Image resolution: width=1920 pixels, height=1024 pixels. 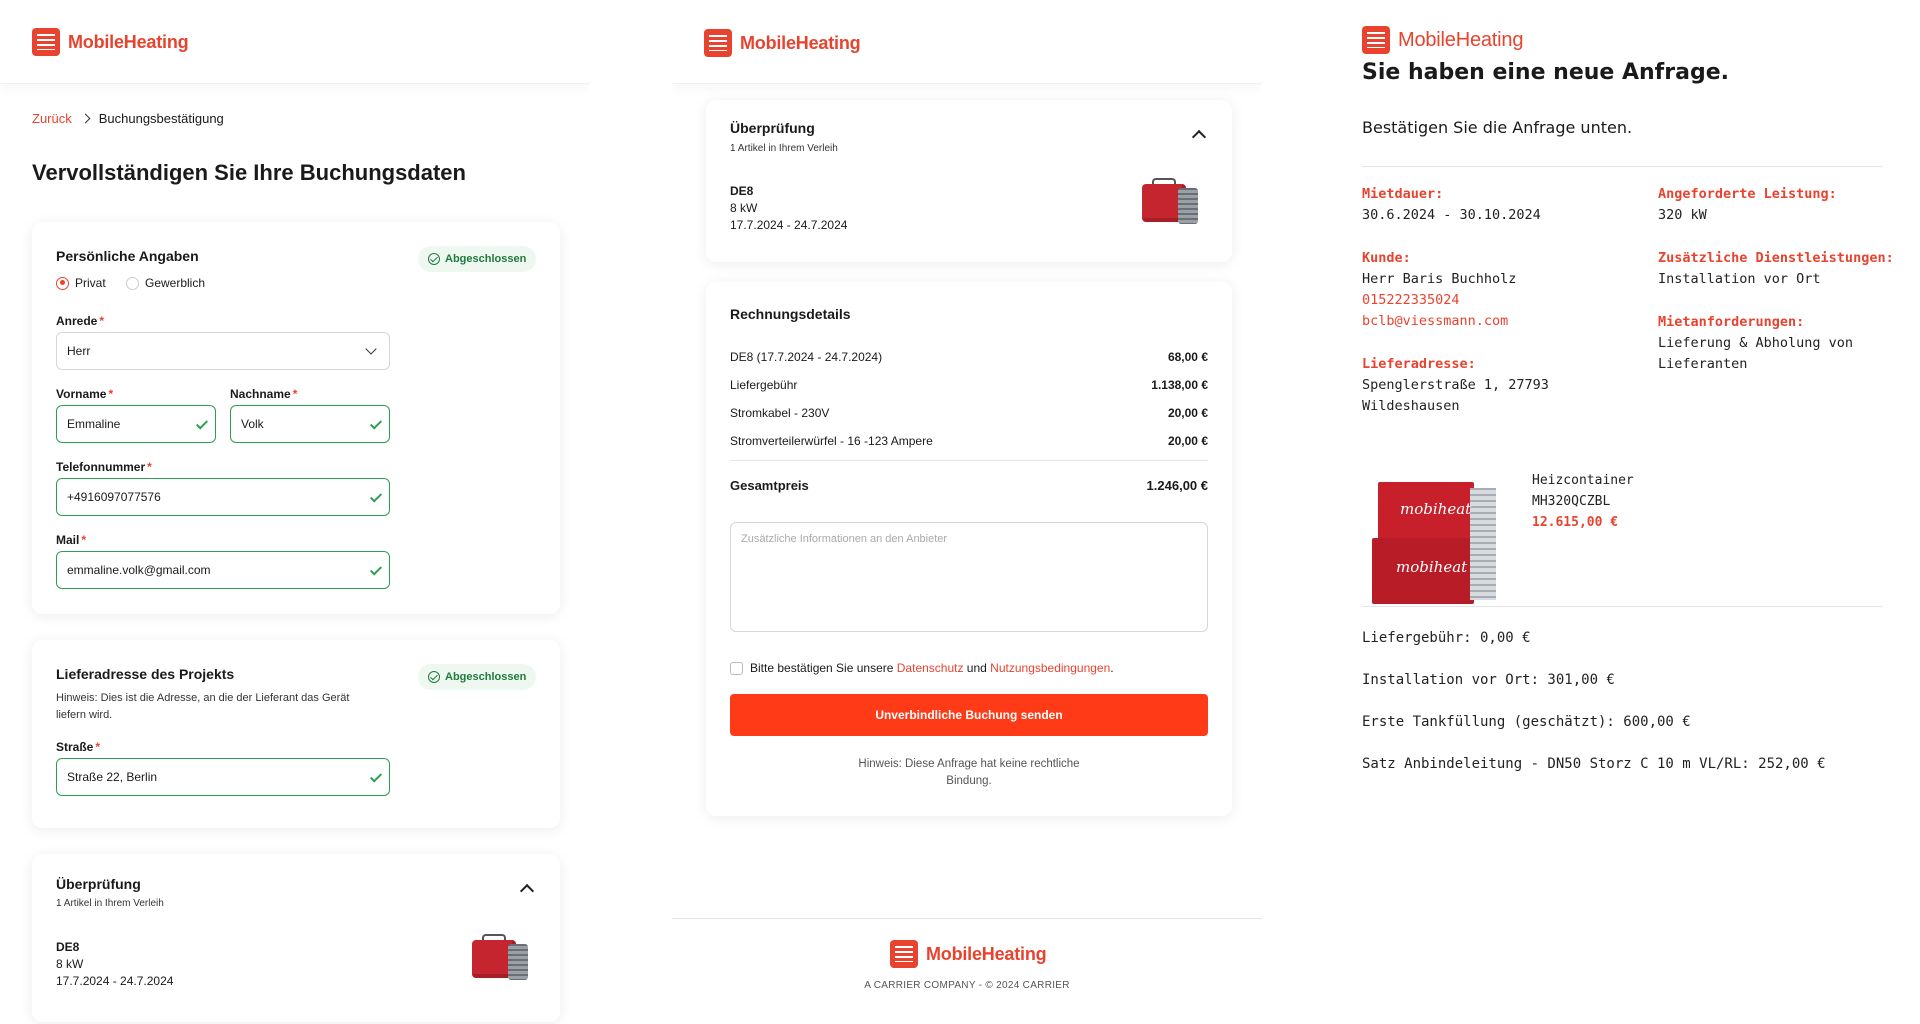 I want to click on phone-label: Telefonnummer *, so click(x=104, y=467).